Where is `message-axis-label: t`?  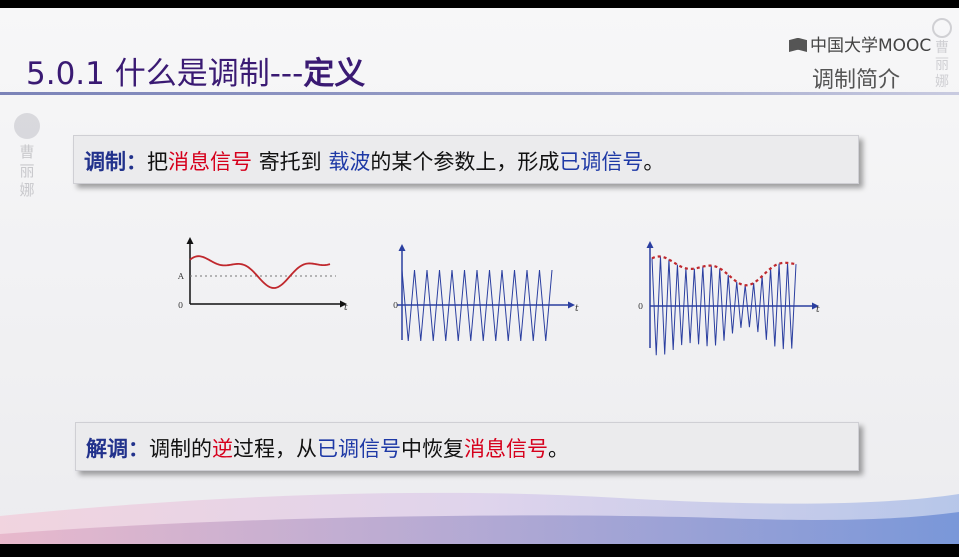
message-axis-label: t is located at coordinates (346, 308).